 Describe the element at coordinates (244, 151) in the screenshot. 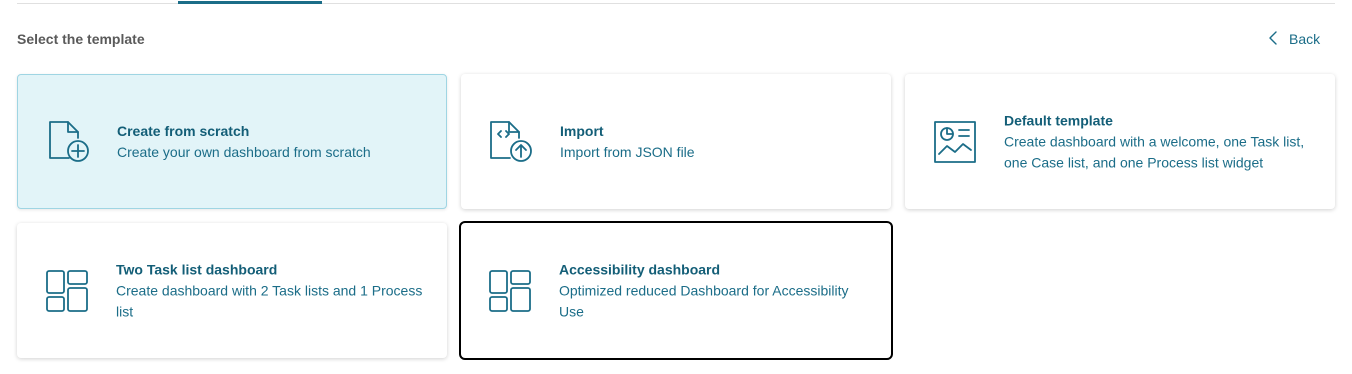

I see `card-description: Create your own dashboard from scratch` at that location.